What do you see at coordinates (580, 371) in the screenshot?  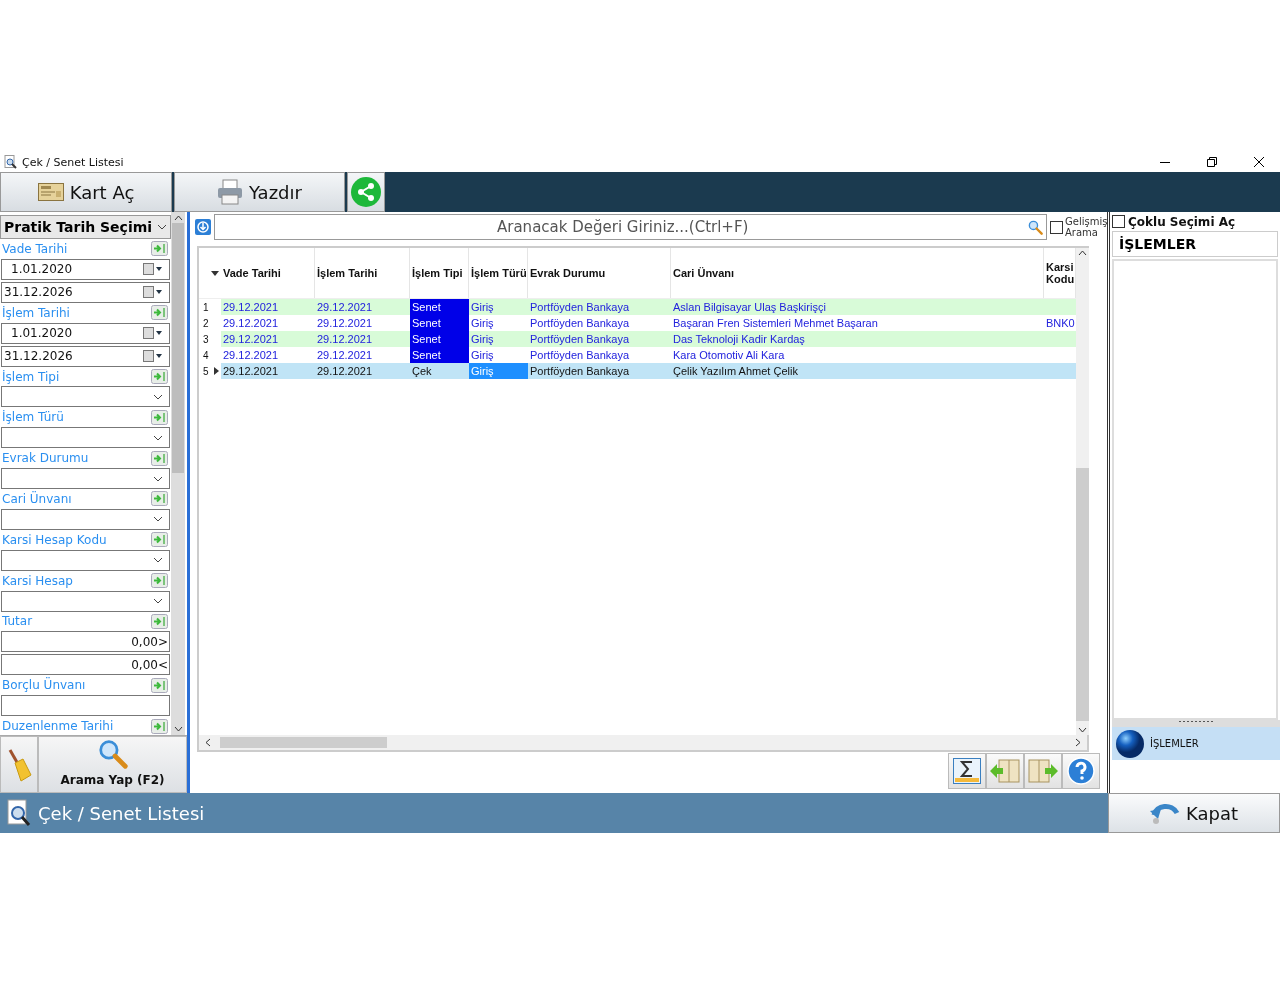 I see `table-cell-text: Portföyden Bankaya` at bounding box center [580, 371].